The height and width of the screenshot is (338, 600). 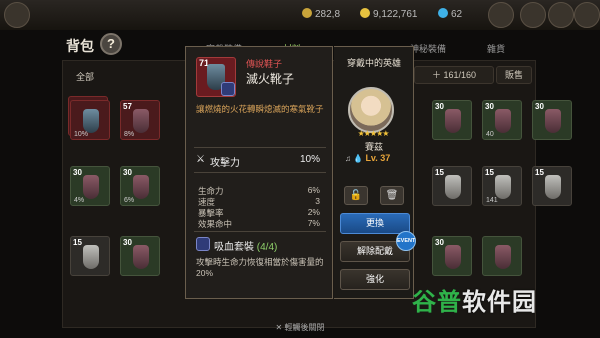 I want to click on item-rarity: 傳說鞋子, so click(x=264, y=64).